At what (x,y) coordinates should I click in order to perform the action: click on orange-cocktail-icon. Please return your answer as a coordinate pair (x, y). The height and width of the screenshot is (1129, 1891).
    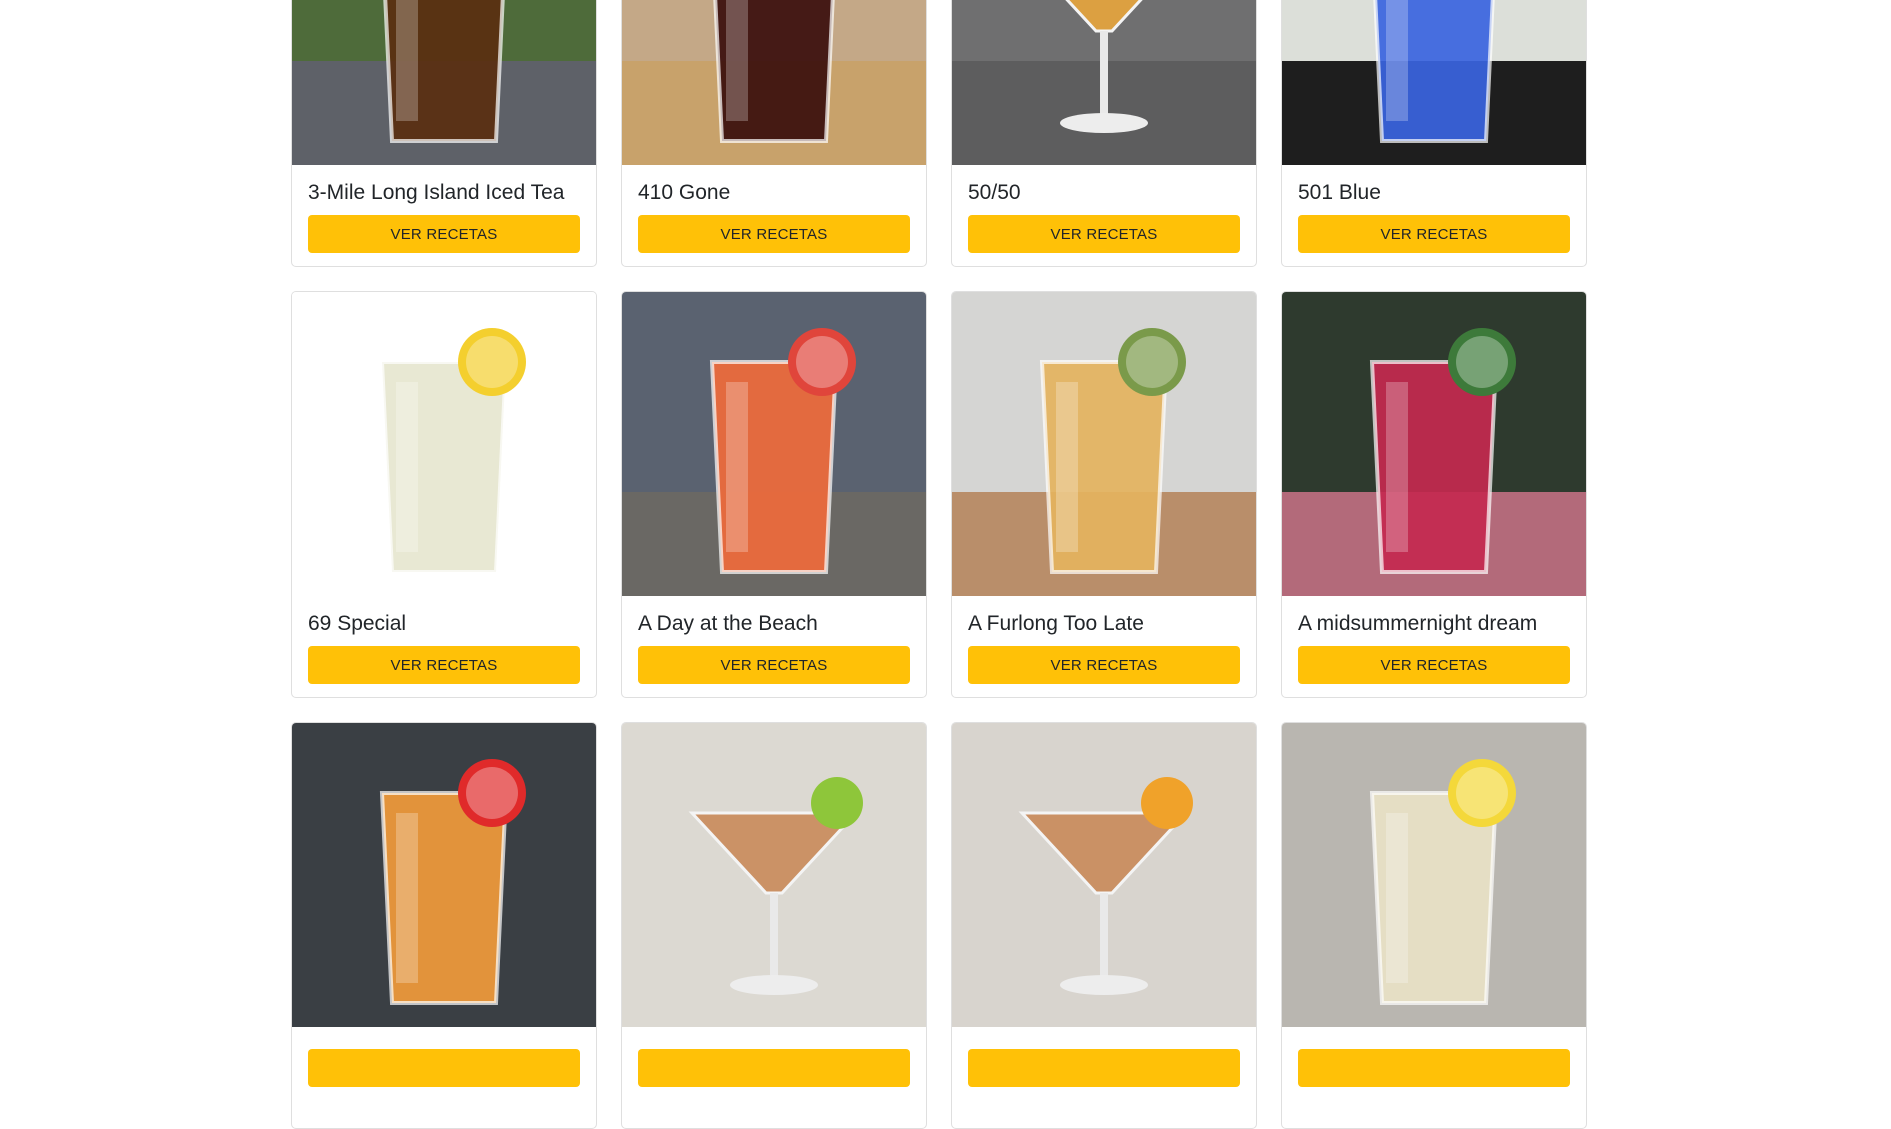
    Looking at the image, I should click on (444, 875).